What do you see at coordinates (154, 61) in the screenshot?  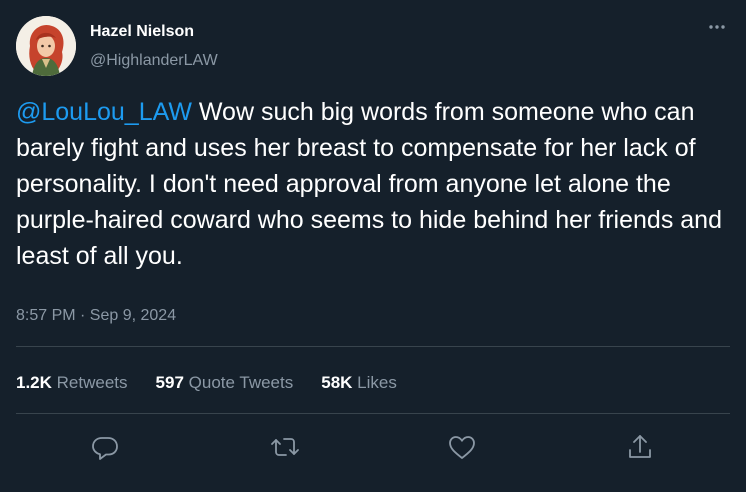 I see `author-handle: @HighlanderLAW` at bounding box center [154, 61].